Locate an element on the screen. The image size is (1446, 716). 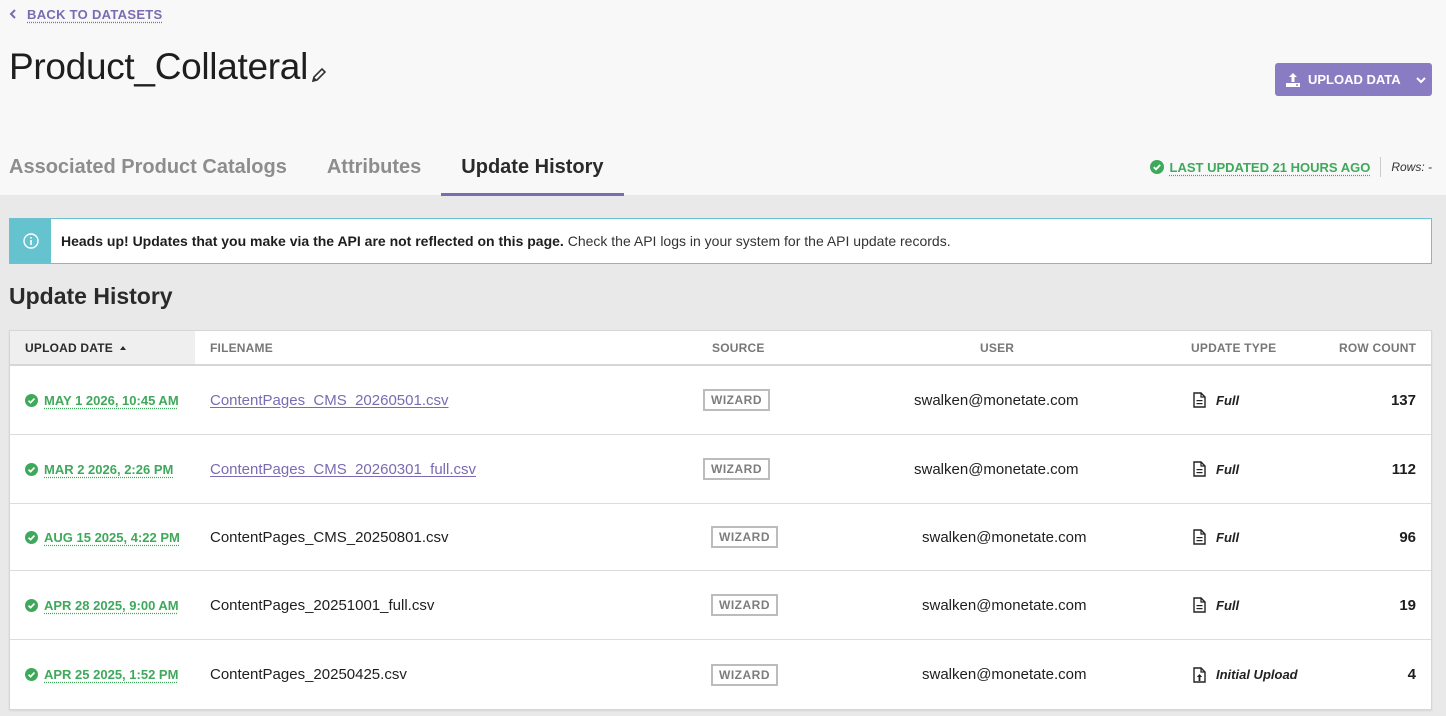
title-row: Product_Collateral is located at coordinates (168, 67).